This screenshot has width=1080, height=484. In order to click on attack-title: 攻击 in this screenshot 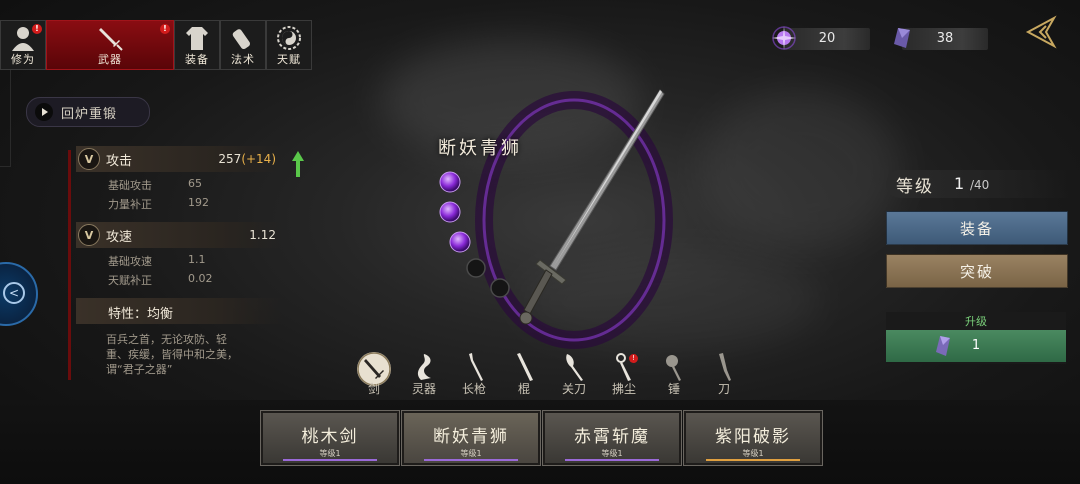, I will do `click(119, 161)`.